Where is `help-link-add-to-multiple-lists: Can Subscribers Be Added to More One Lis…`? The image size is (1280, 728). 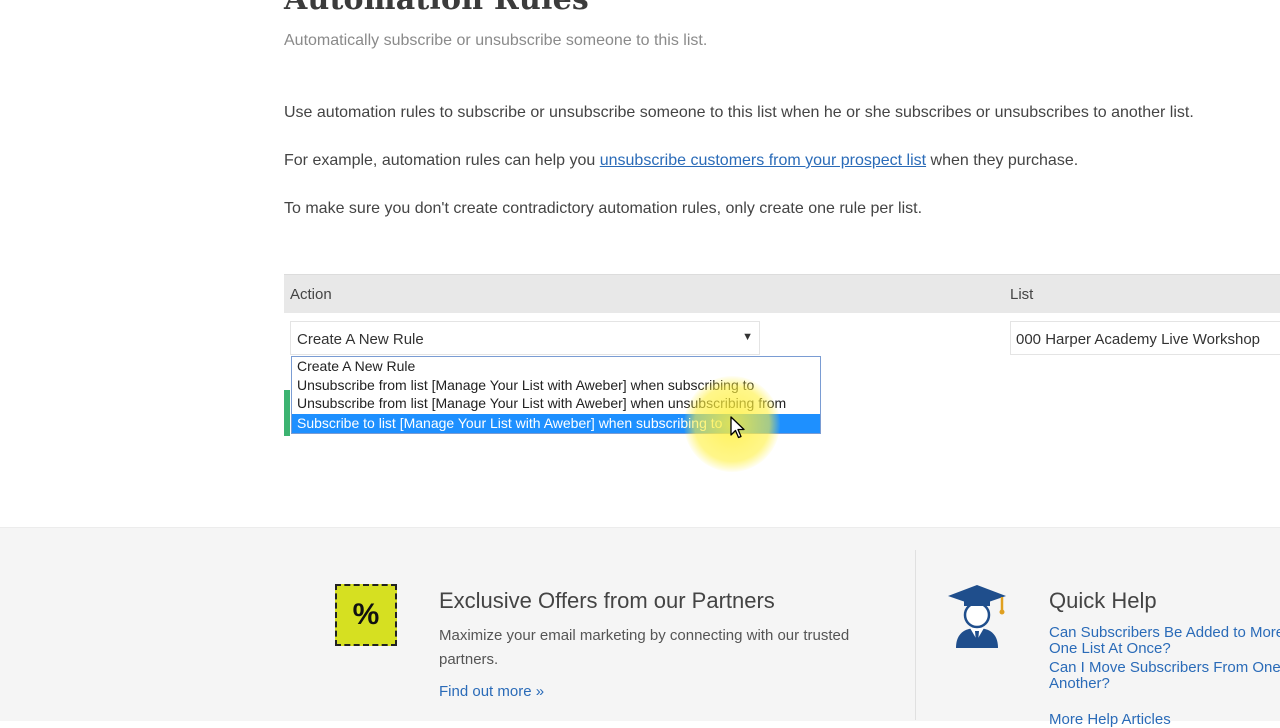 help-link-add-to-multiple-lists: Can Subscribers Be Added to More One Lis… is located at coordinates (1164, 641).